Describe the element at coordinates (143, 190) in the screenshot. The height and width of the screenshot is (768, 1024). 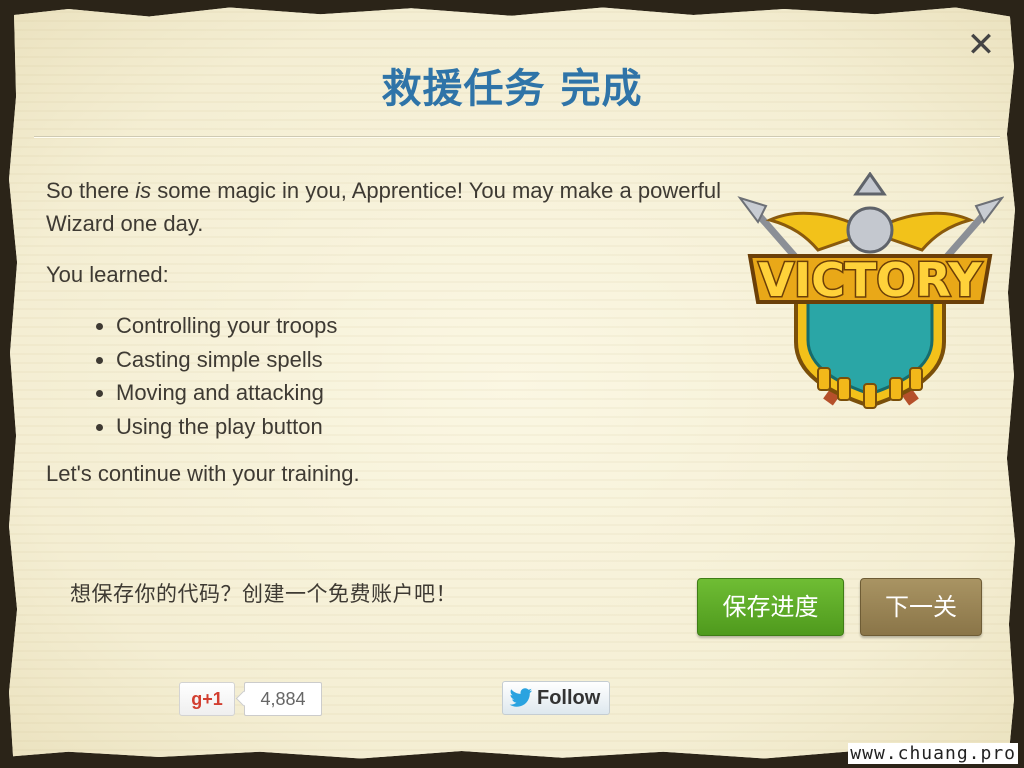
I see `intro-emphasis: is` at that location.